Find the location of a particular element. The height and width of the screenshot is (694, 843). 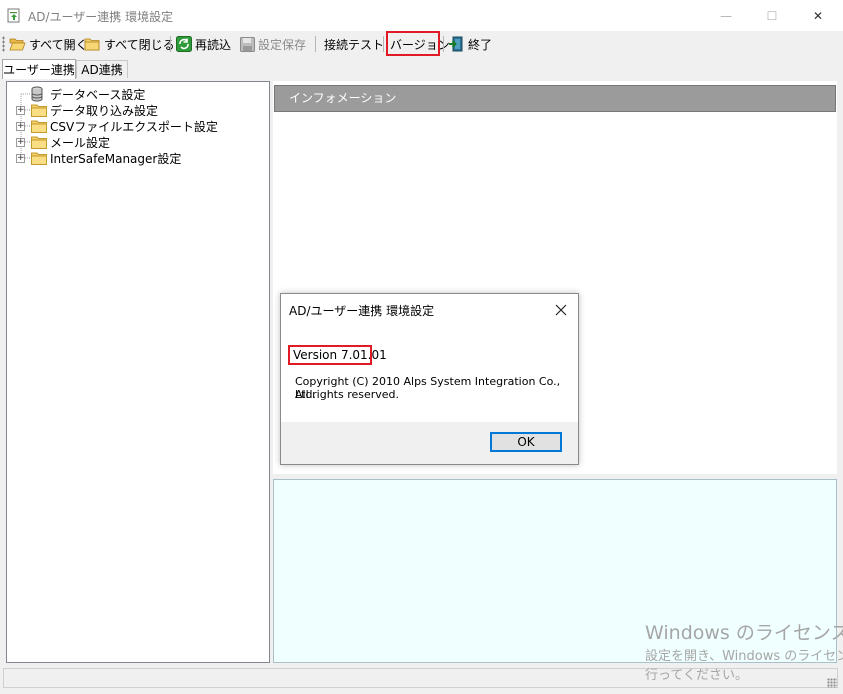

collapse-all-label: すべて閉じる is located at coordinates (139, 44).